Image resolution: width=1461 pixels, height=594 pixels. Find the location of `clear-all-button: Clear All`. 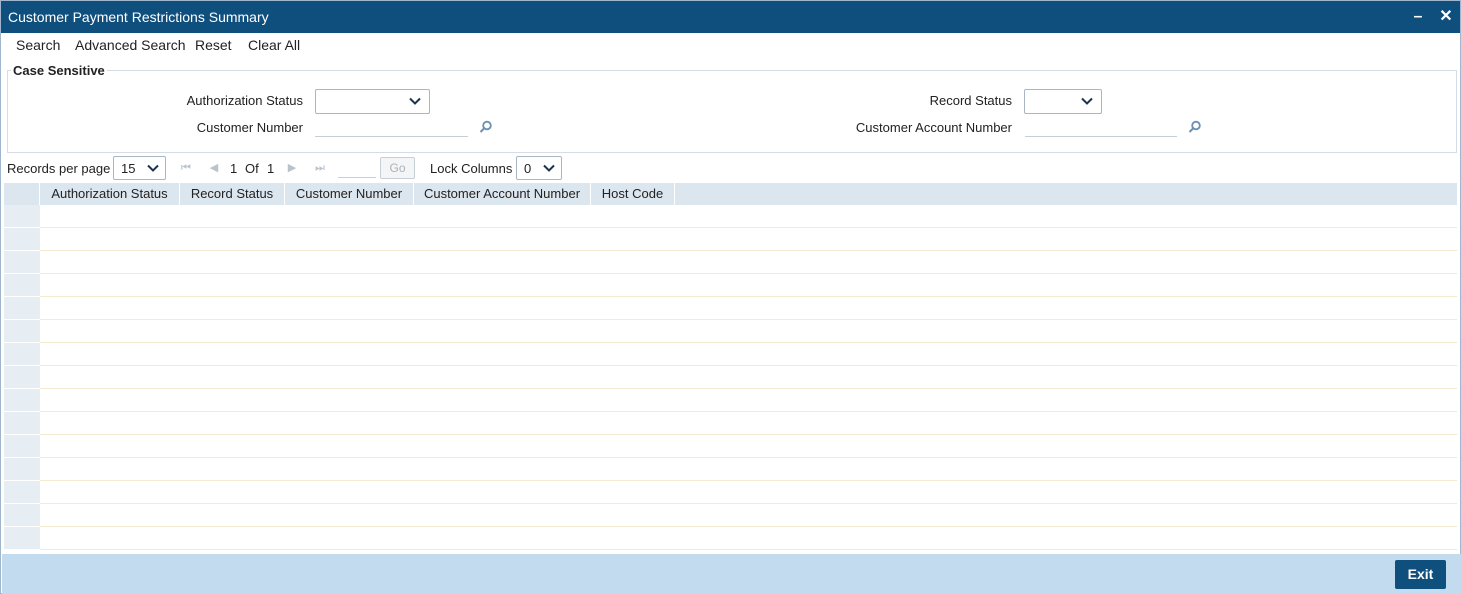

clear-all-button: Clear All is located at coordinates (274, 45).